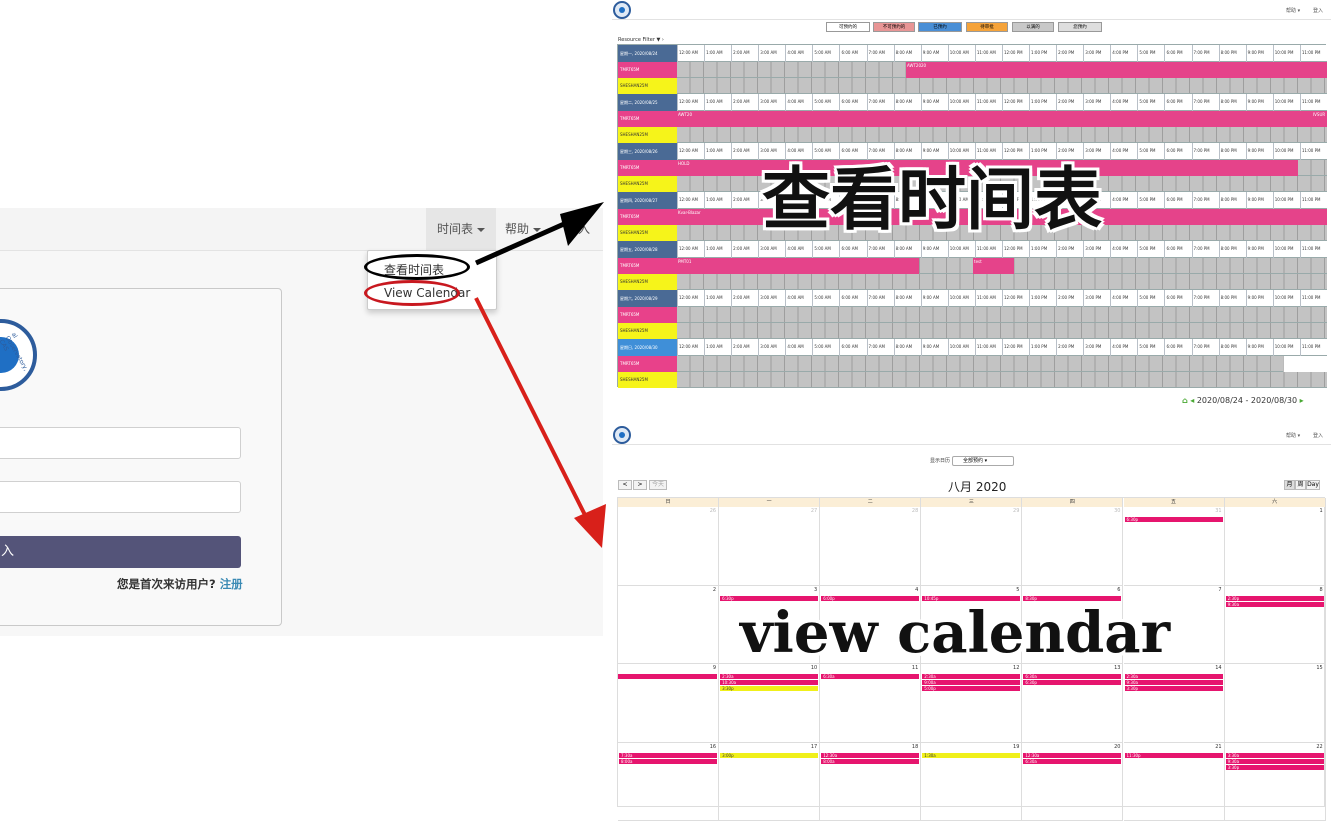 The image size is (1331, 821). I want to click on day-cell: 30, so click(1072, 546).